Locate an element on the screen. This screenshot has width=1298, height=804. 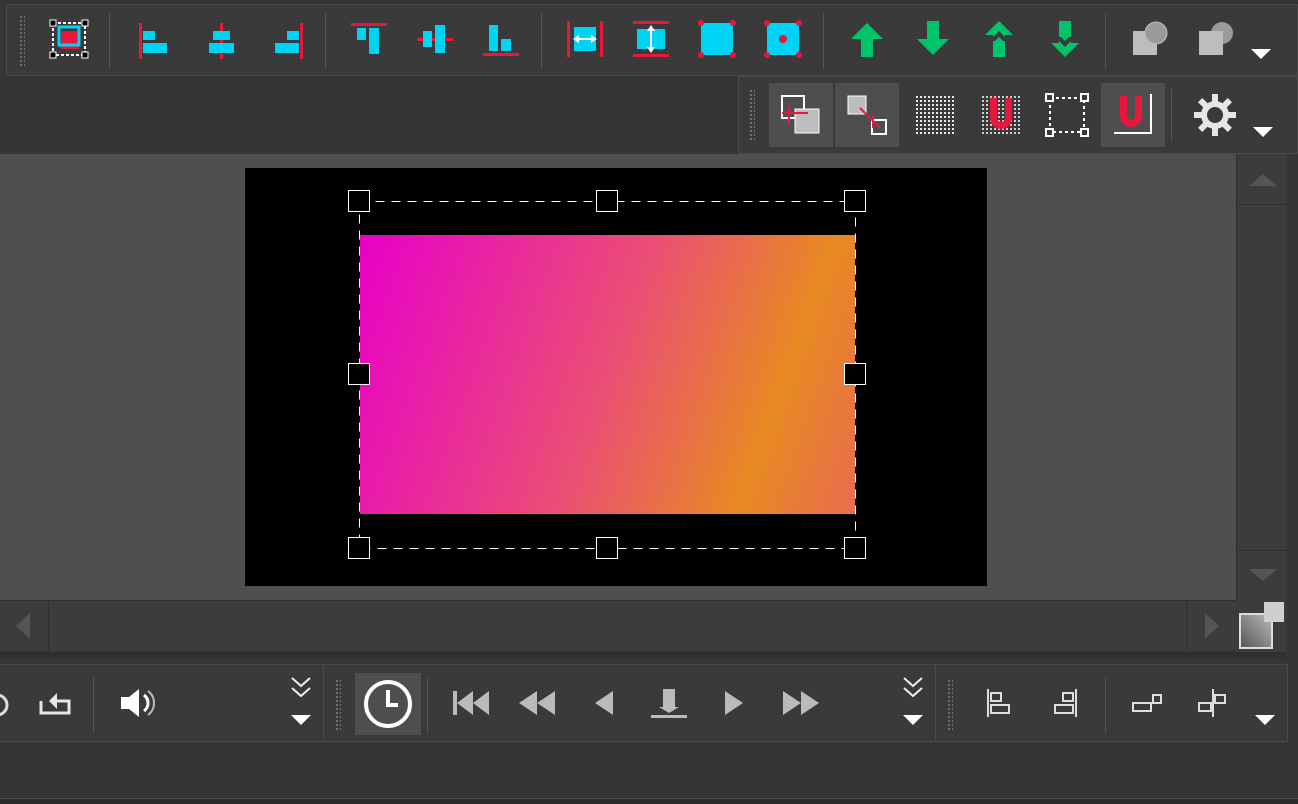
skip-to-start-icon is located at coordinates (471, 703).